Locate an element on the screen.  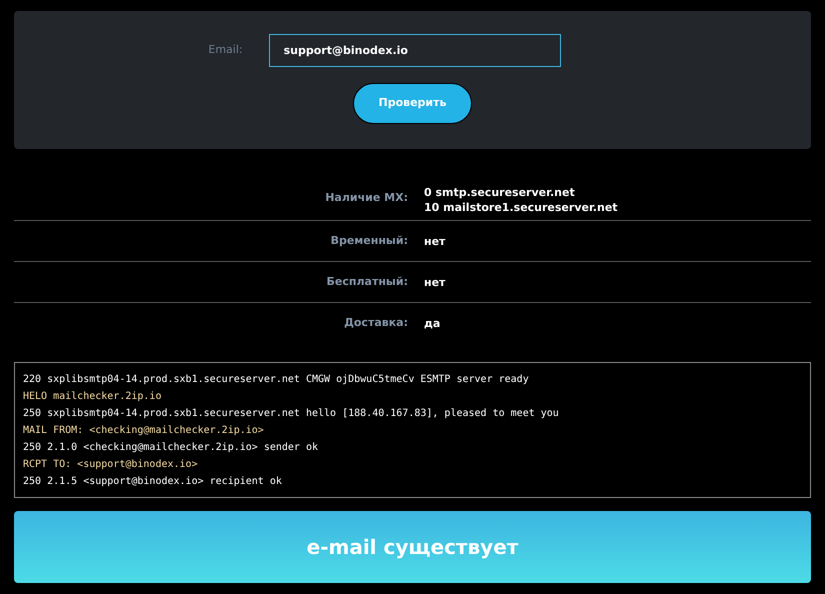
log-line: 220 sxplibsmtp04-14.prod.sxb1.secureserver.net CMGW ojDbwuC5tmeCv ESMTP server ready is located at coordinates (276, 380).